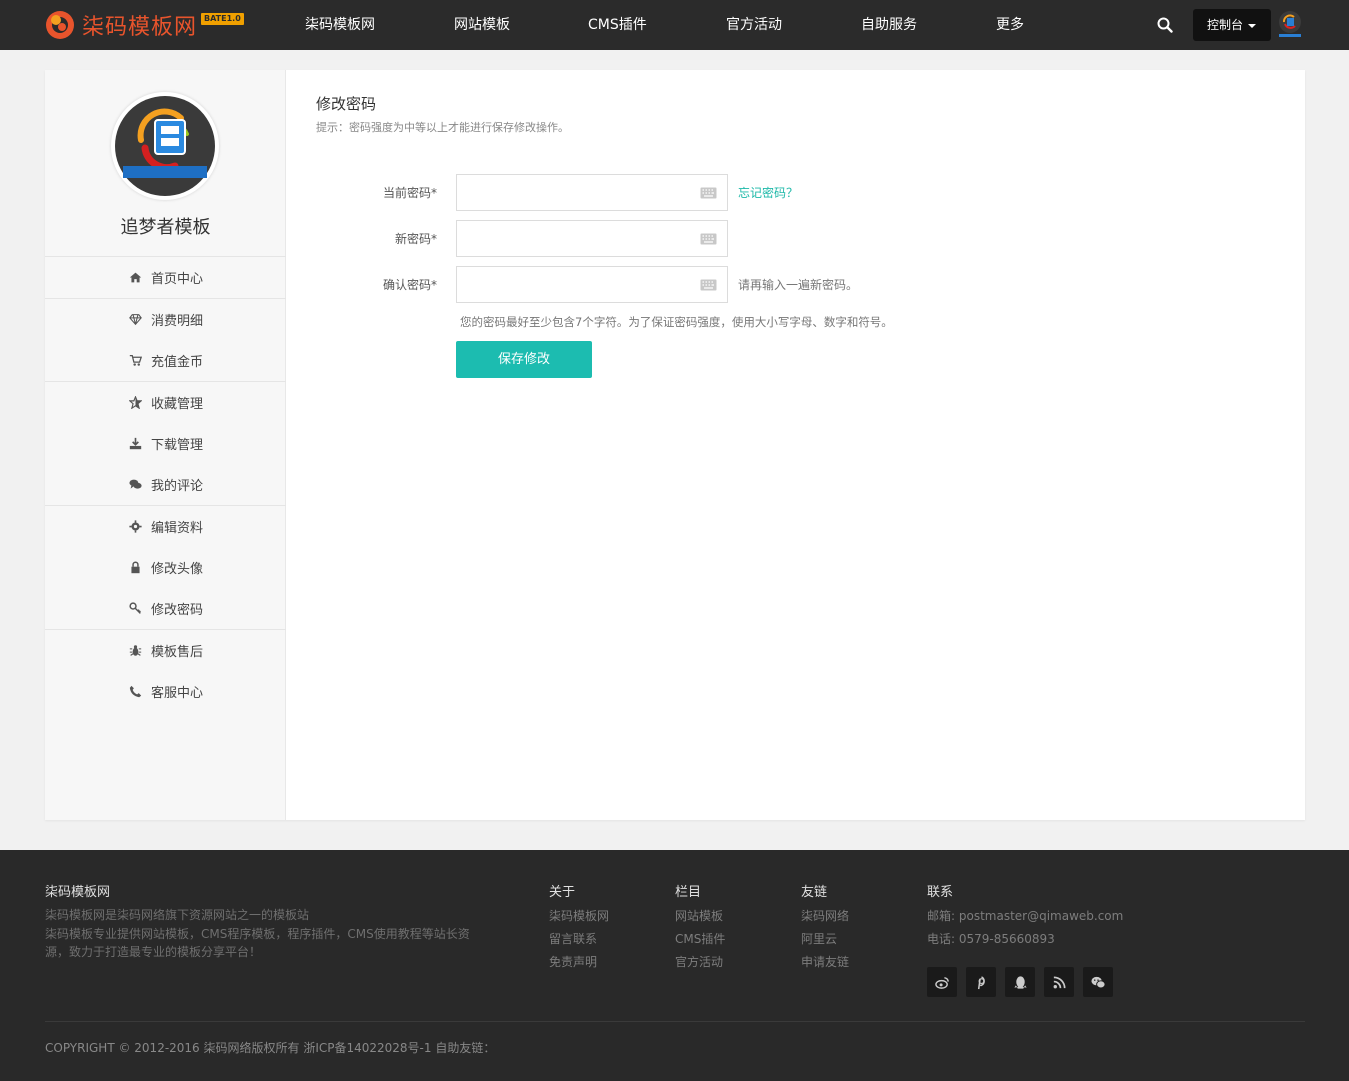 The height and width of the screenshot is (1081, 1349). Describe the element at coordinates (592, 238) in the screenshot. I see `new-password-field` at that location.